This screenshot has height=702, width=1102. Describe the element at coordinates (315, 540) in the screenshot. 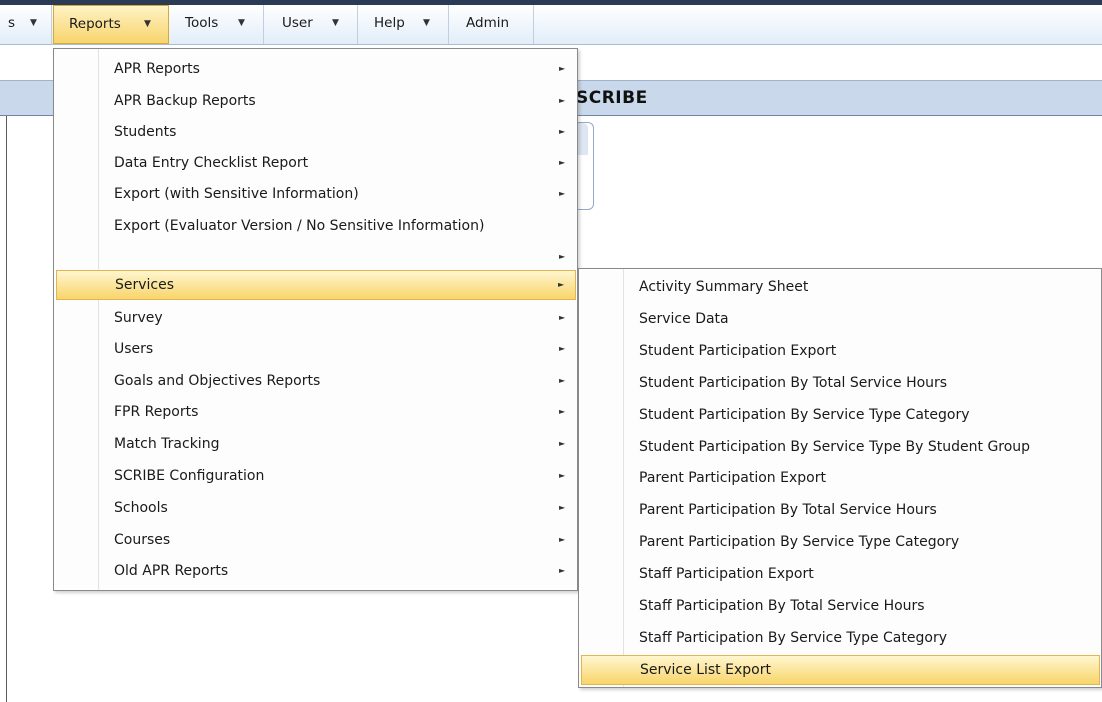

I see `menu-item-courses: Courses ►` at that location.